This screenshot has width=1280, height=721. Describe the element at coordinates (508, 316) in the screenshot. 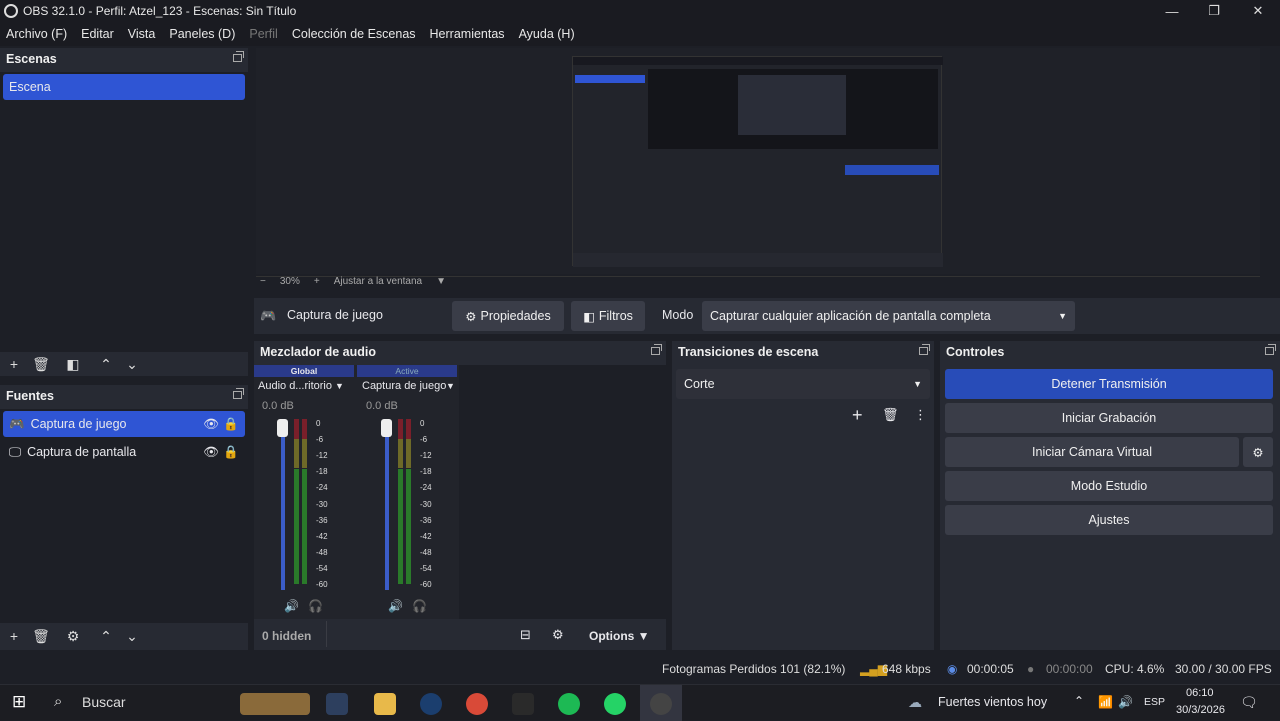

I see `properties-button: ⚙ Propiedades` at that location.